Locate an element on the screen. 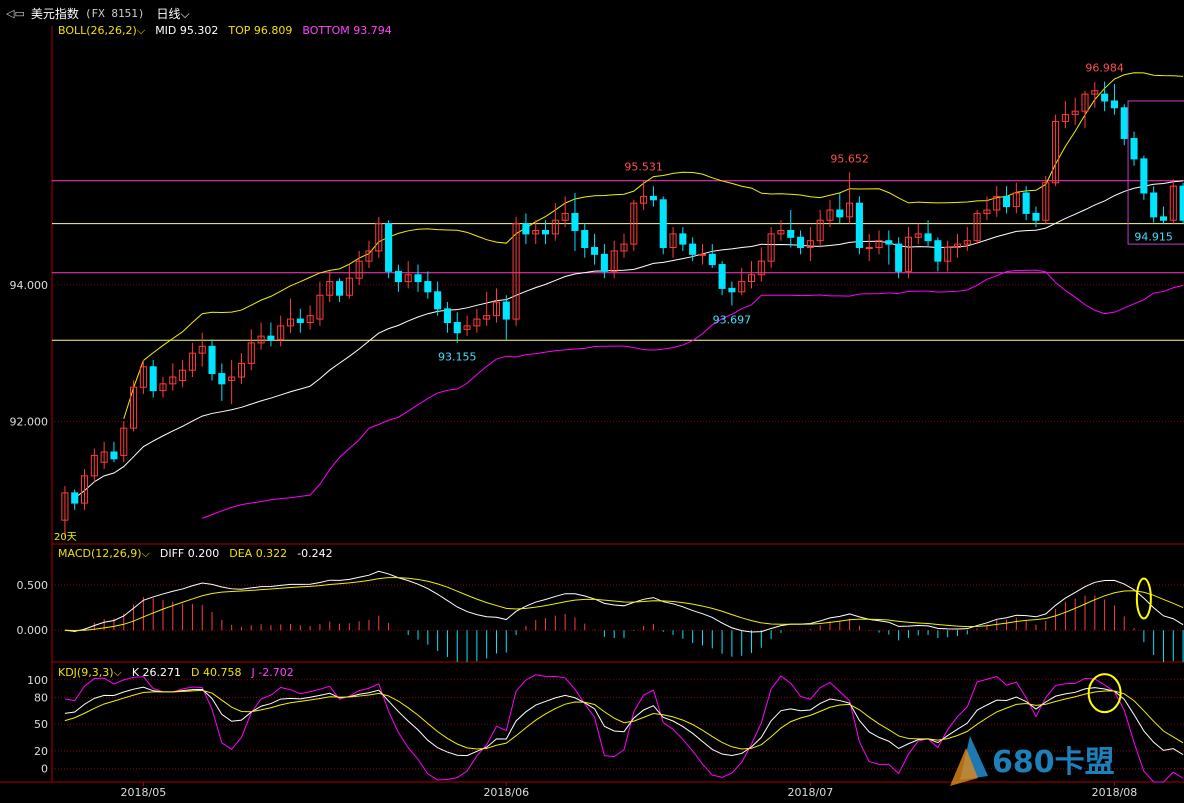 The image size is (1184, 803). kdj-tick-label: 100 is located at coordinates (37, 680).